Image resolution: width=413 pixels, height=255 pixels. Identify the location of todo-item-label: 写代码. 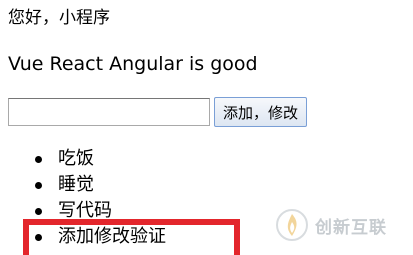
(85, 210).